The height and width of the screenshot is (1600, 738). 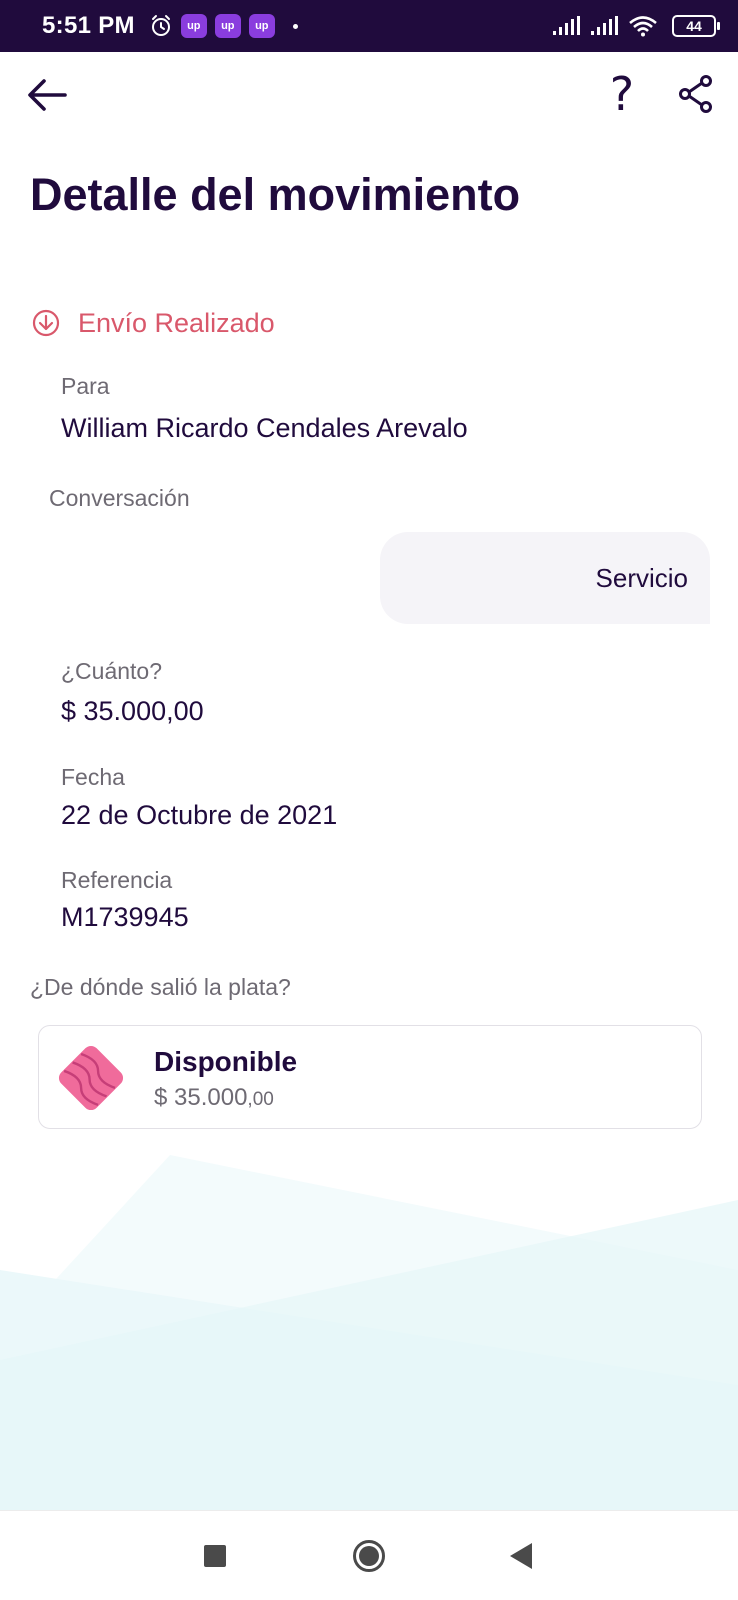 What do you see at coordinates (85, 386) in the screenshot?
I see `recipient-label: Para` at bounding box center [85, 386].